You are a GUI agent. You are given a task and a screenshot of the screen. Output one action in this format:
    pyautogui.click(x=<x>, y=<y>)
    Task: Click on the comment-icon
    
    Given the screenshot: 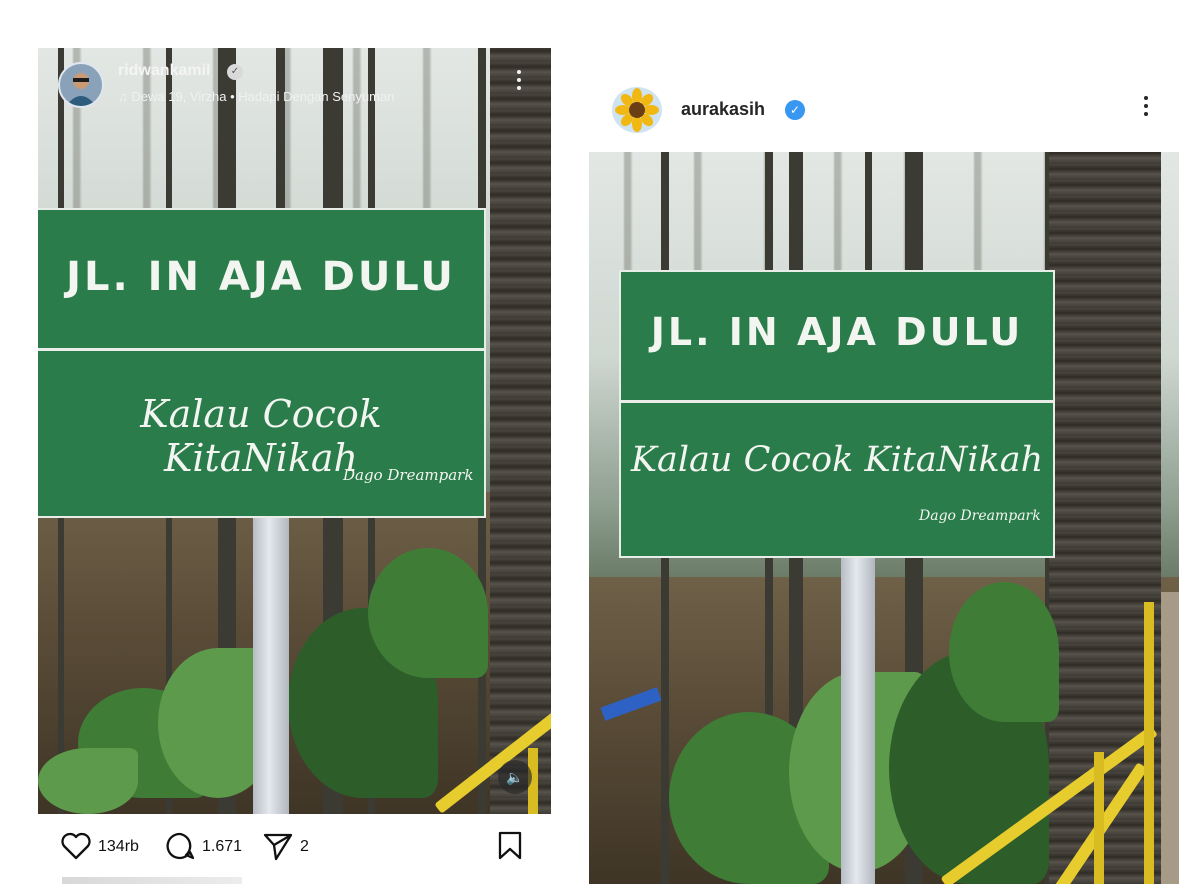 What is the action you would take?
    pyautogui.click(x=180, y=846)
    